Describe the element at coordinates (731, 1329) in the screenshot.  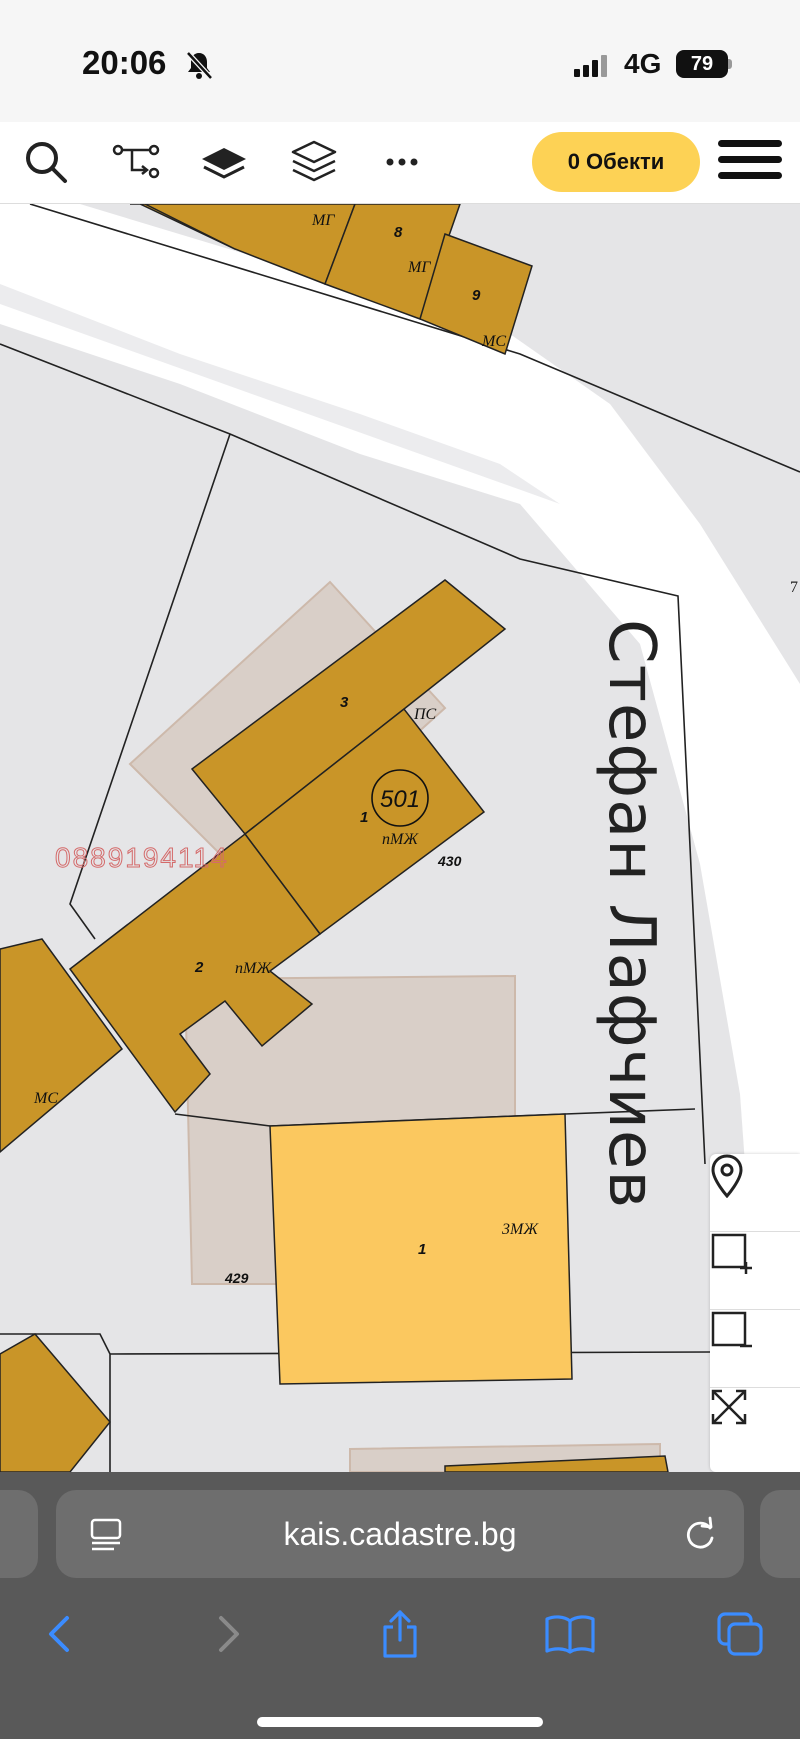
I see `remove-area-icon` at that location.